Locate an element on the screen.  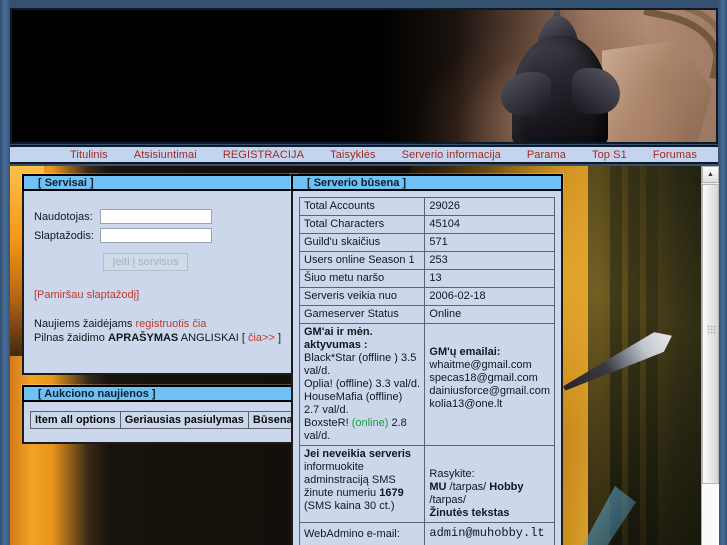
table-row: Users online Season 1 253 is located at coordinates (426, 260).